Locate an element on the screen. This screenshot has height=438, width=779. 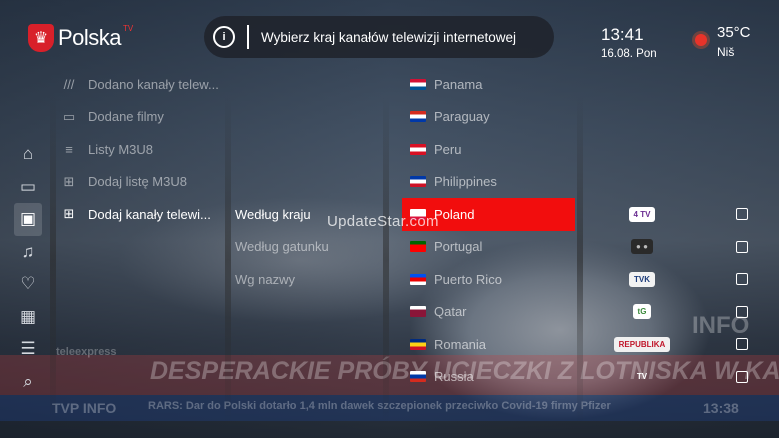
round-channel-logo: ● ● is located at coordinates (642, 247).